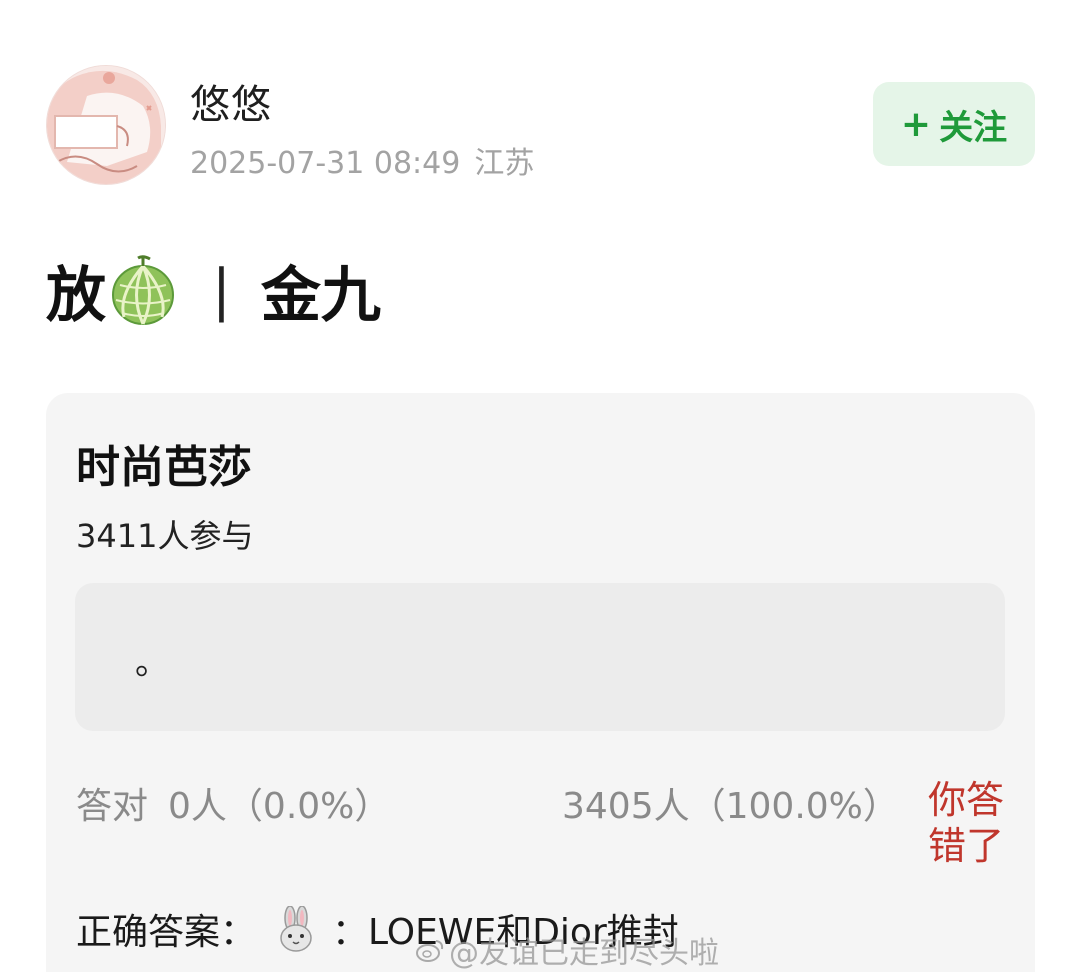 Image resolution: width=1080 pixels, height=972 pixels. Describe the element at coordinates (166, 932) in the screenshot. I see `answer-label: 正确答案：` at that location.